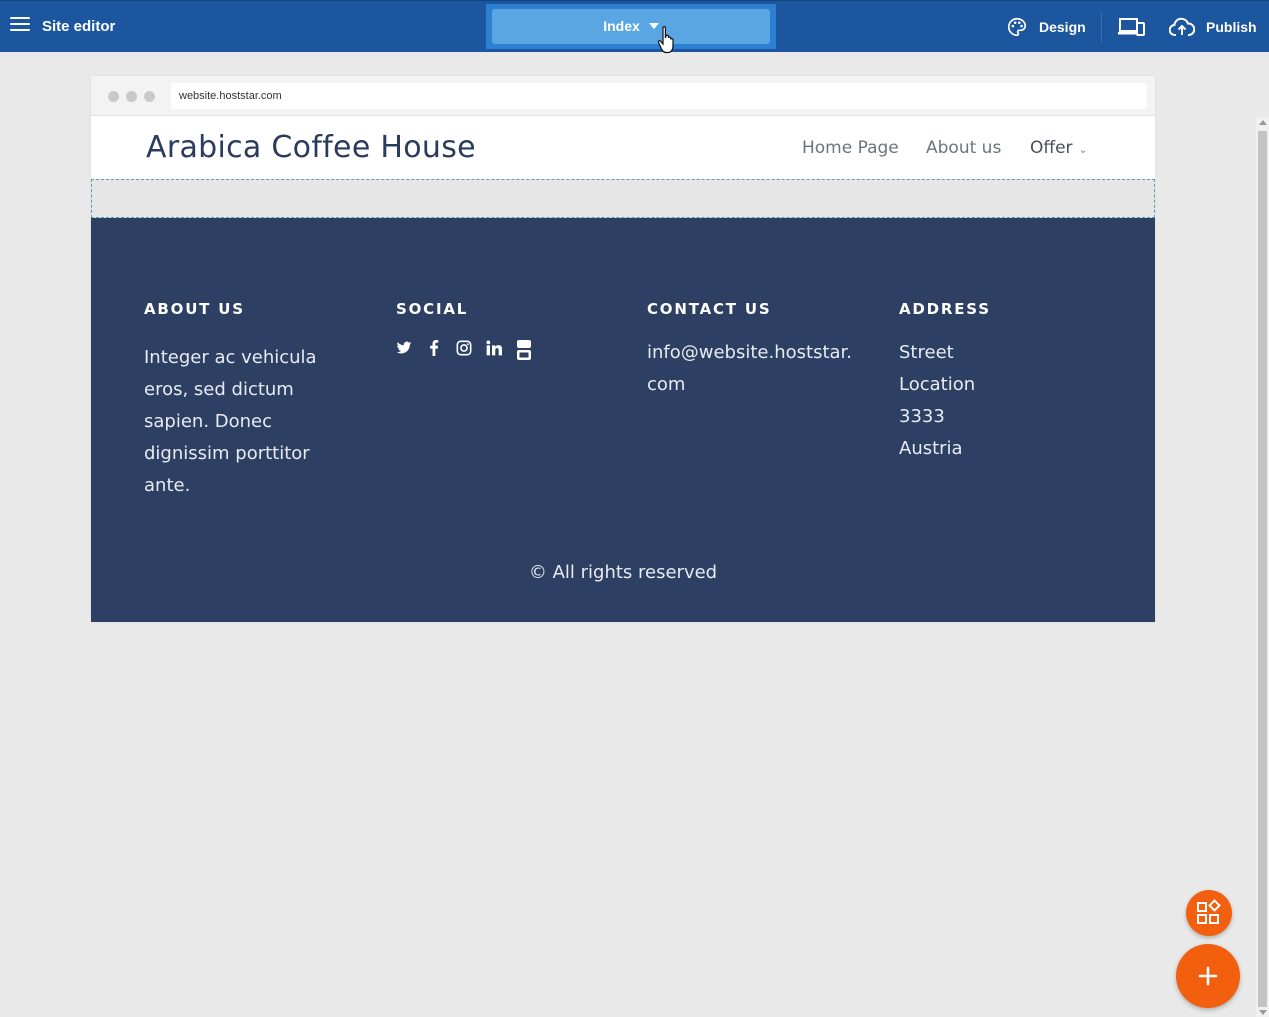  I want to click on footer-social-heading: SOCIAL, so click(432, 309).